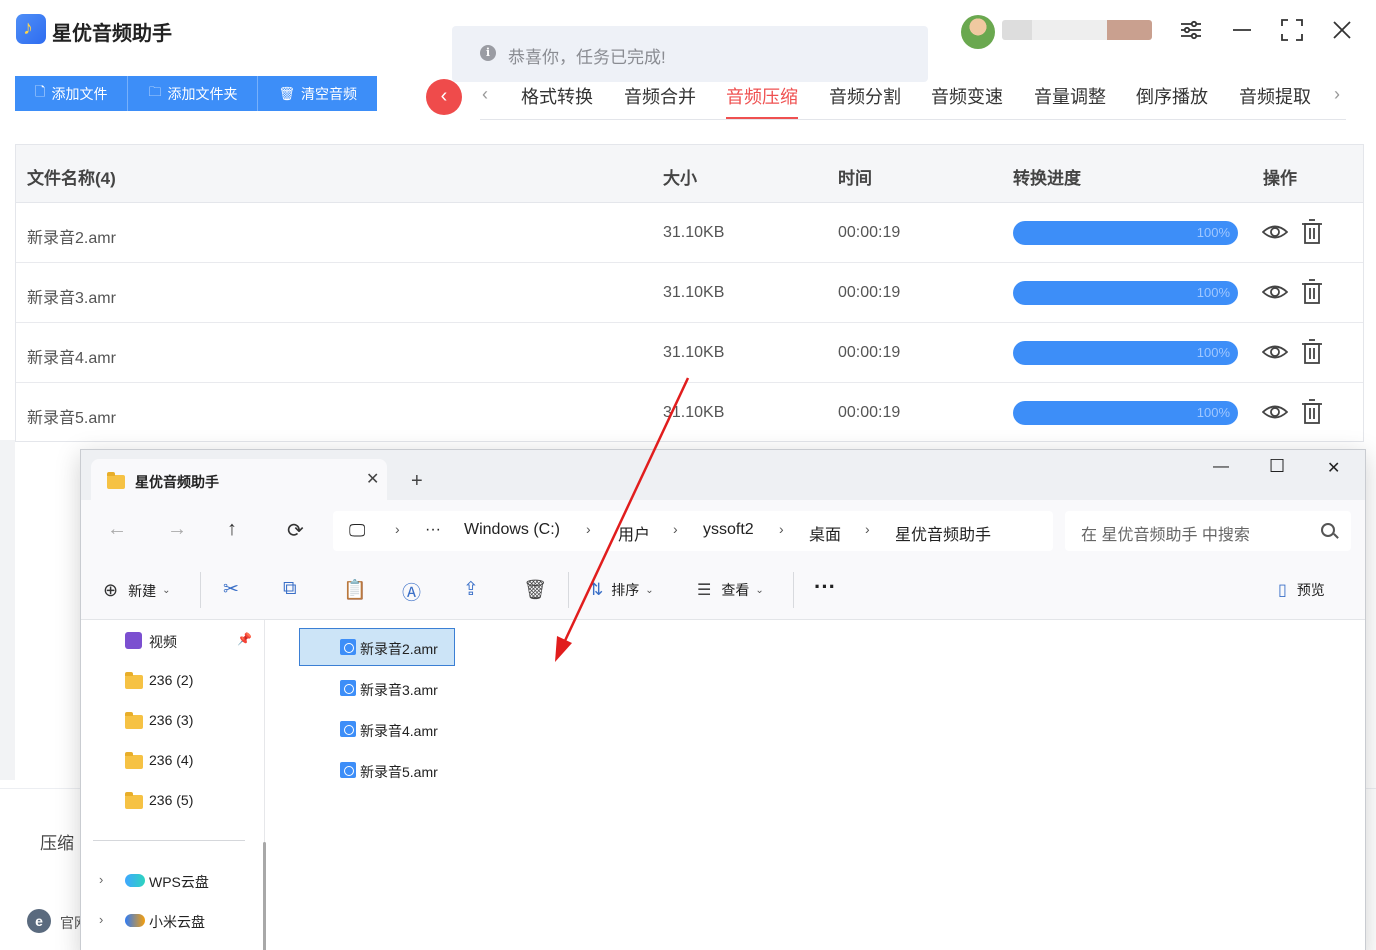 This screenshot has width=1376, height=950. Describe the element at coordinates (689, 174) in the screenshot. I see `table-header: 文件名称(4) 大小 时间 转换进度 操作` at that location.